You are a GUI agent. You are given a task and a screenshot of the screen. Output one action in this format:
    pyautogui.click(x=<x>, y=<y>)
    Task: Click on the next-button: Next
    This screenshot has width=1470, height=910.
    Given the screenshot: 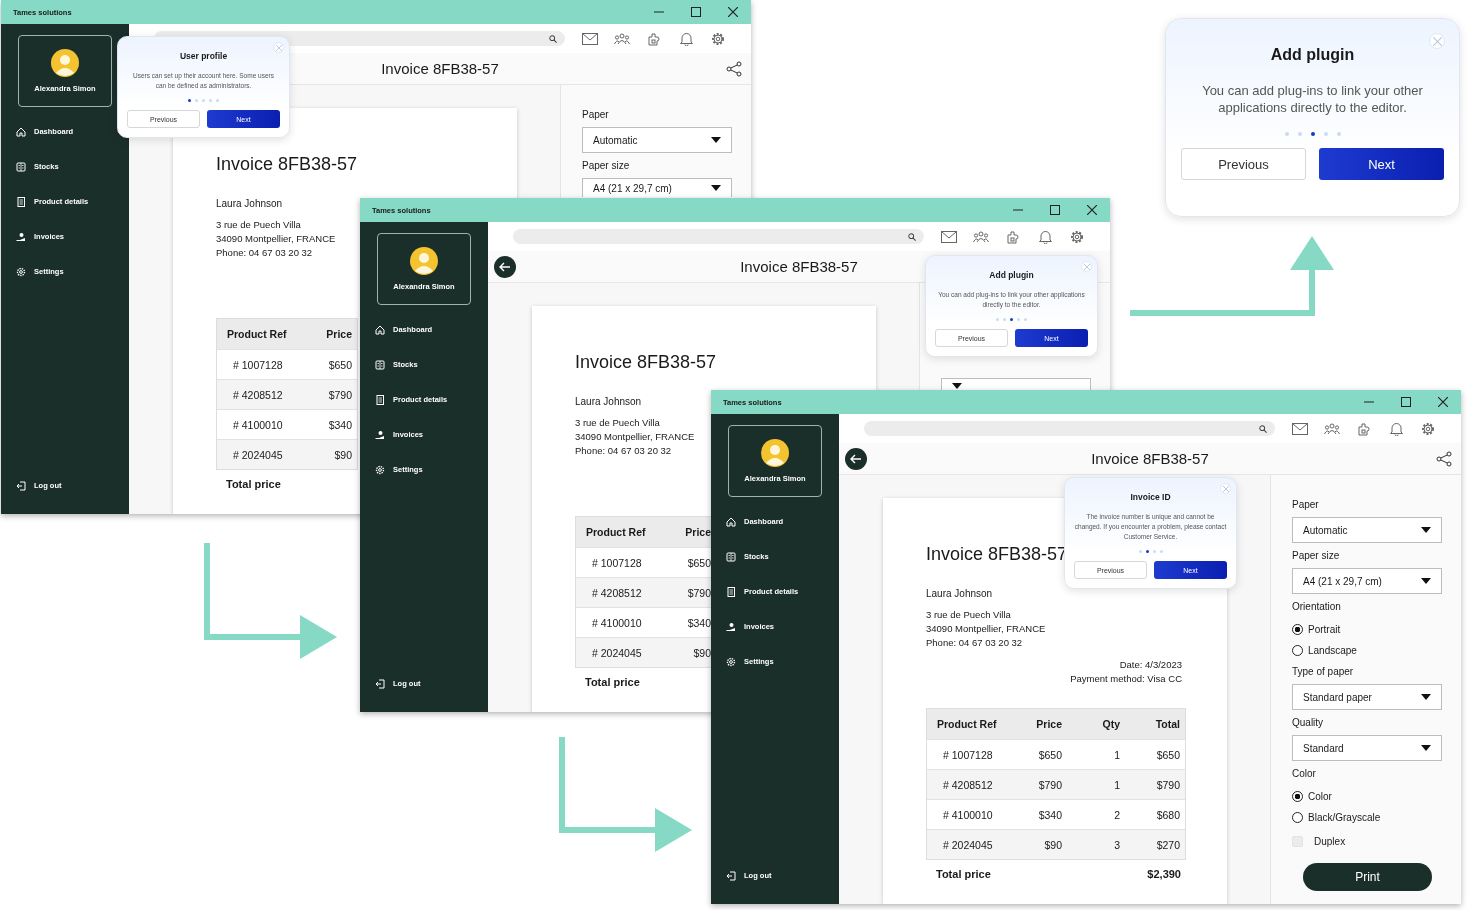 What is the action you would take?
    pyautogui.click(x=1381, y=164)
    